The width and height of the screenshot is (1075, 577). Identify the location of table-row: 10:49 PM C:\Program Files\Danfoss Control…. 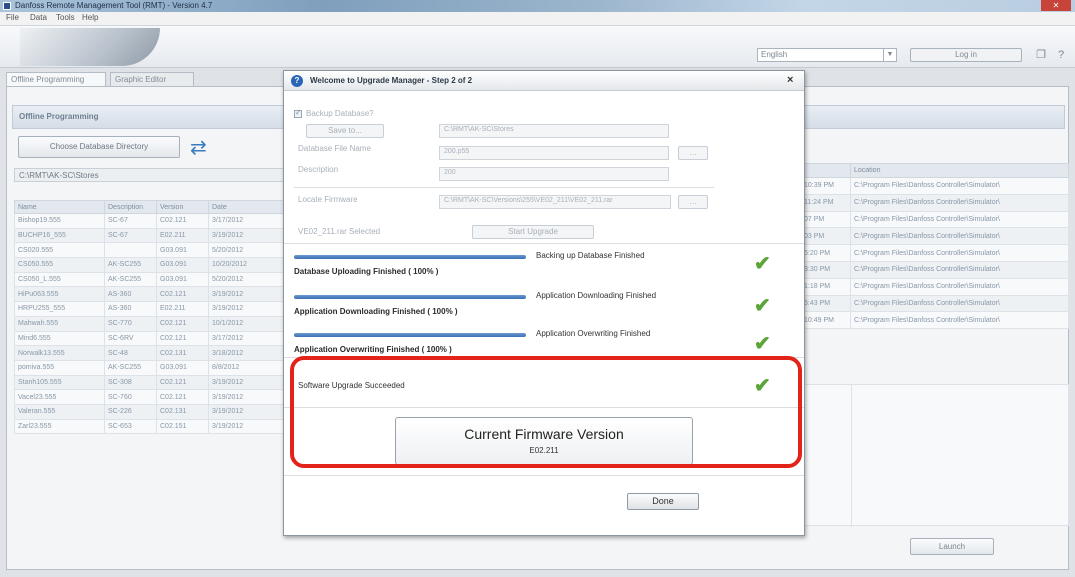
(934, 320).